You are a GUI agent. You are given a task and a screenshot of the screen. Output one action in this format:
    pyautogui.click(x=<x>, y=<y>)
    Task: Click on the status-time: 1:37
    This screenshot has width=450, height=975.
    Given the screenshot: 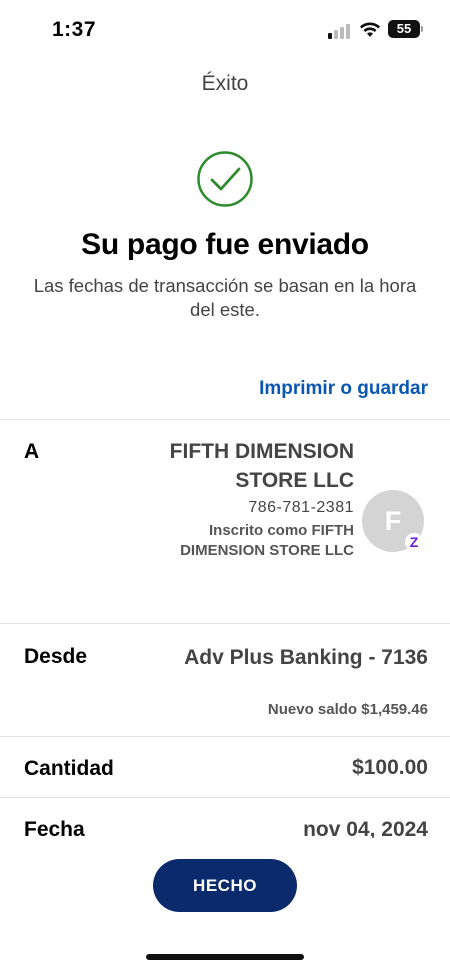 What is the action you would take?
    pyautogui.click(x=74, y=29)
    